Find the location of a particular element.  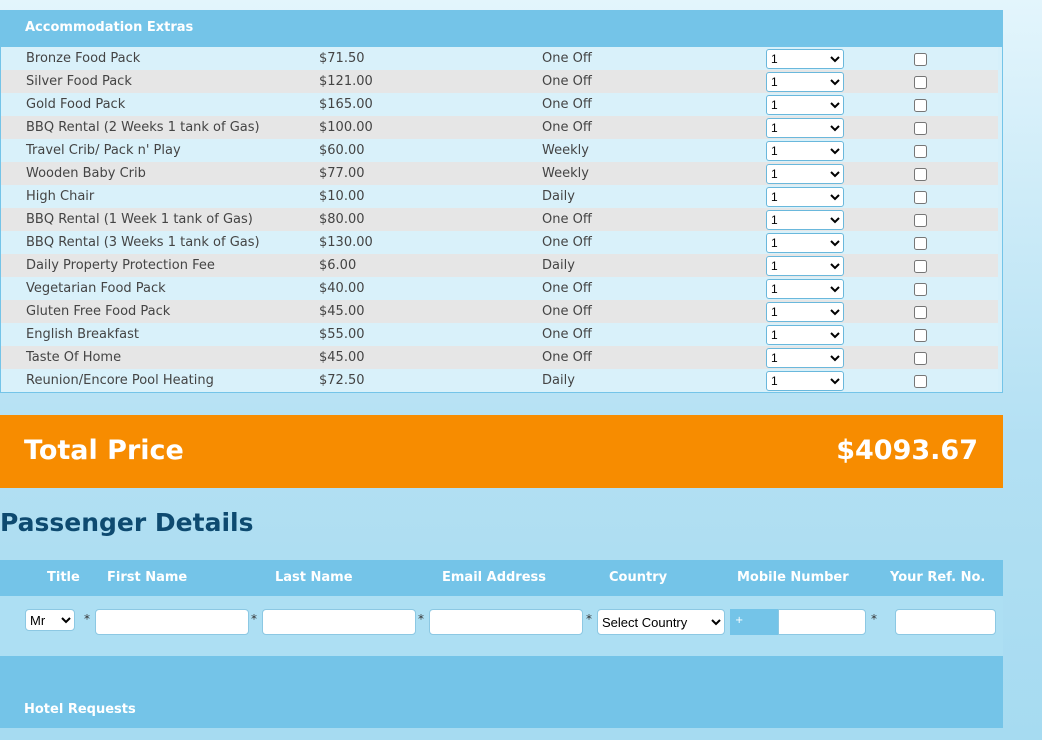

extra-price: $72.50 is located at coordinates (342, 380).